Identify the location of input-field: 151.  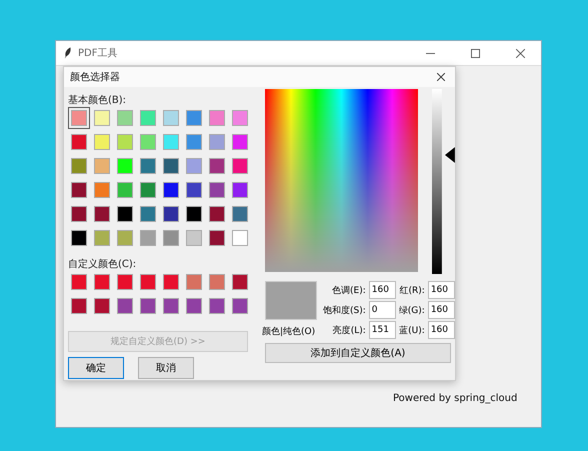
(382, 330).